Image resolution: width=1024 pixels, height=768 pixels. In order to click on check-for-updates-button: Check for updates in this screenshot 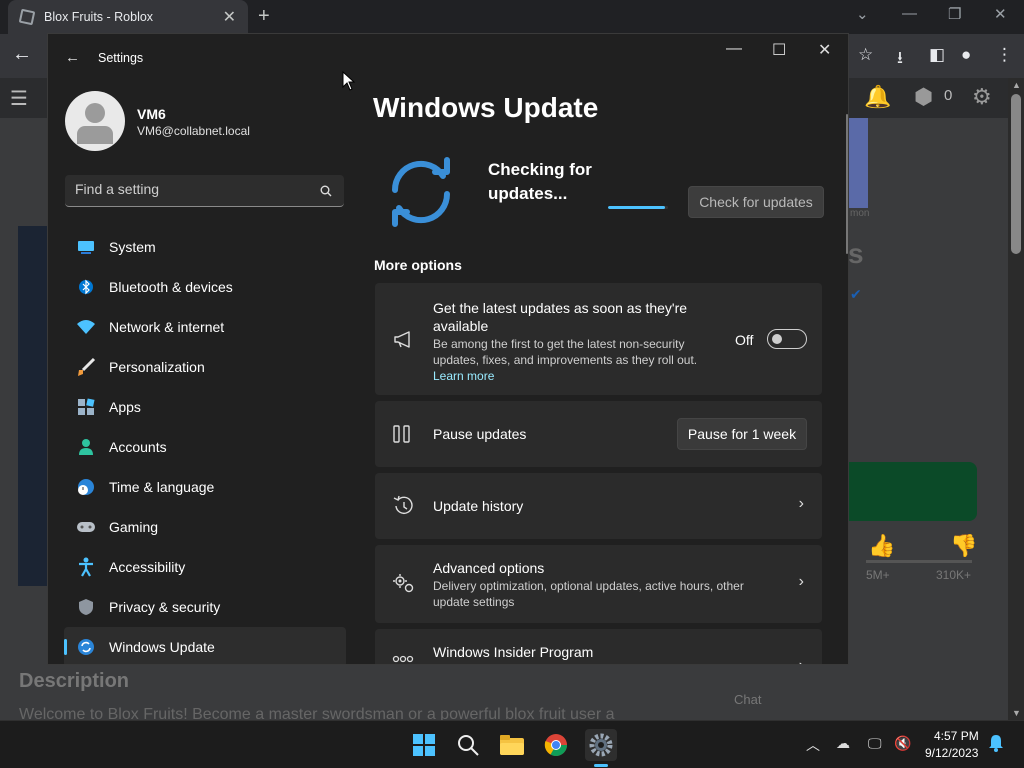, I will do `click(756, 202)`.